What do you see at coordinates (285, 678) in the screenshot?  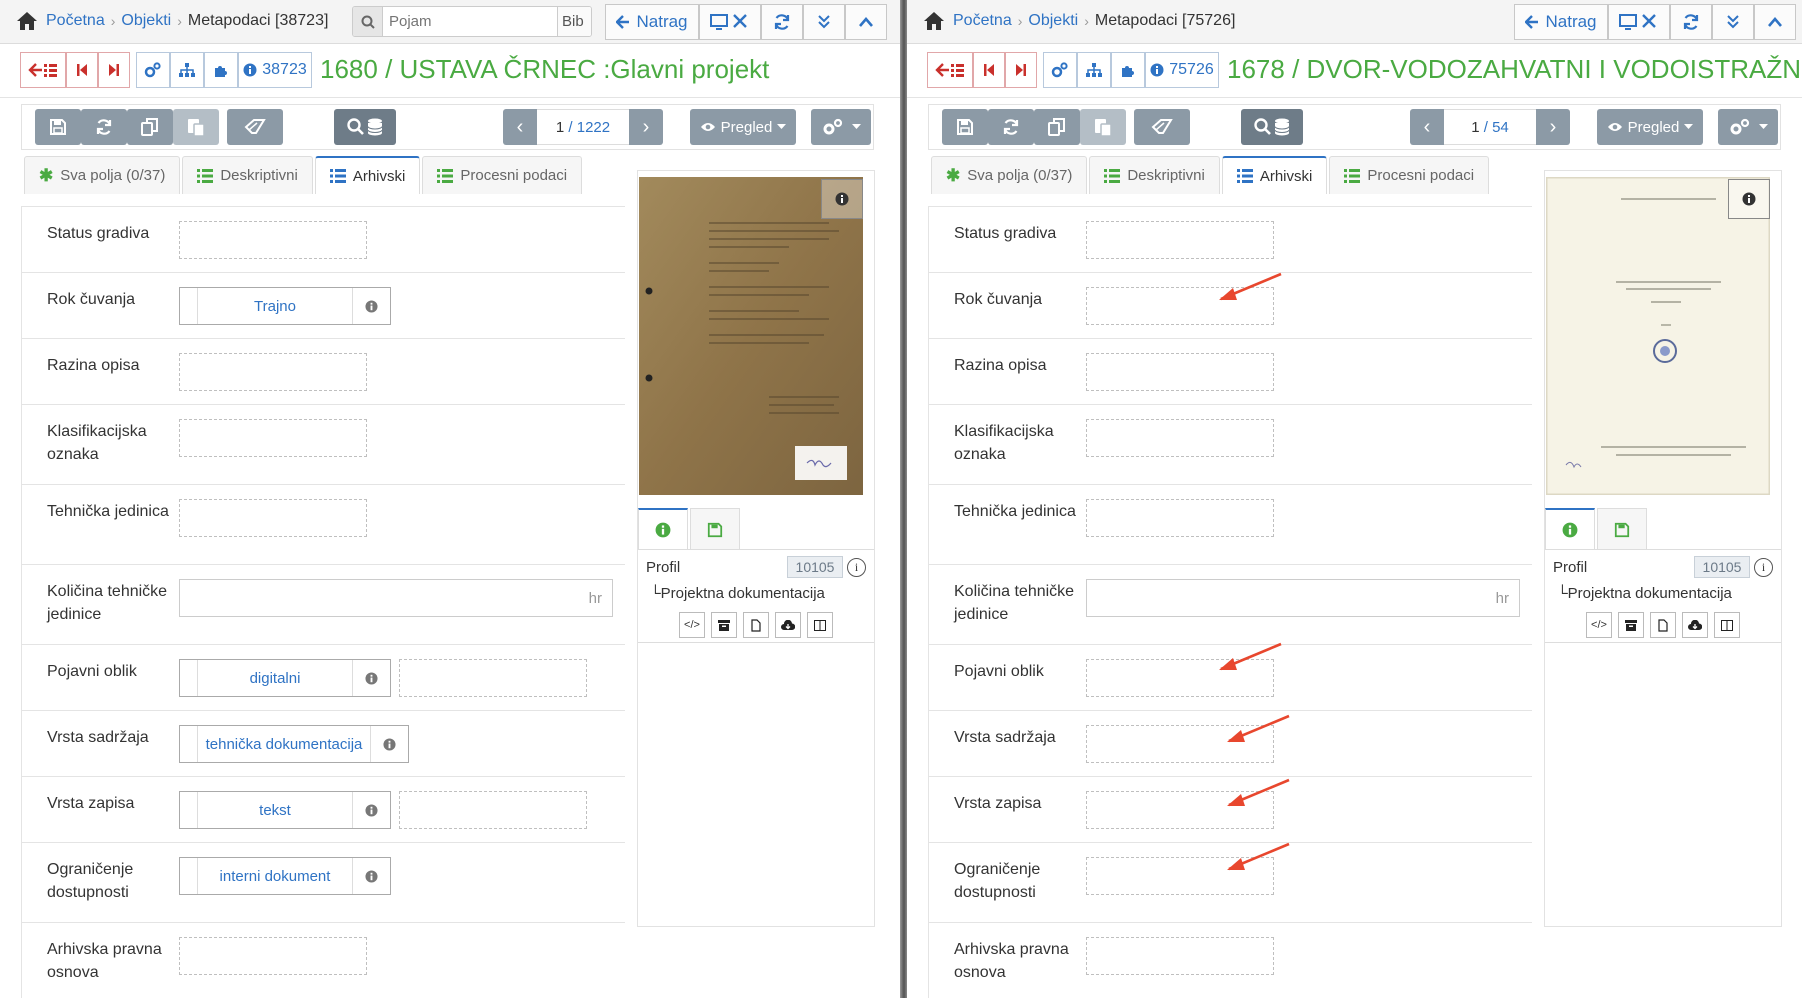 I see `pojavni-oblik-select: digitalni` at bounding box center [285, 678].